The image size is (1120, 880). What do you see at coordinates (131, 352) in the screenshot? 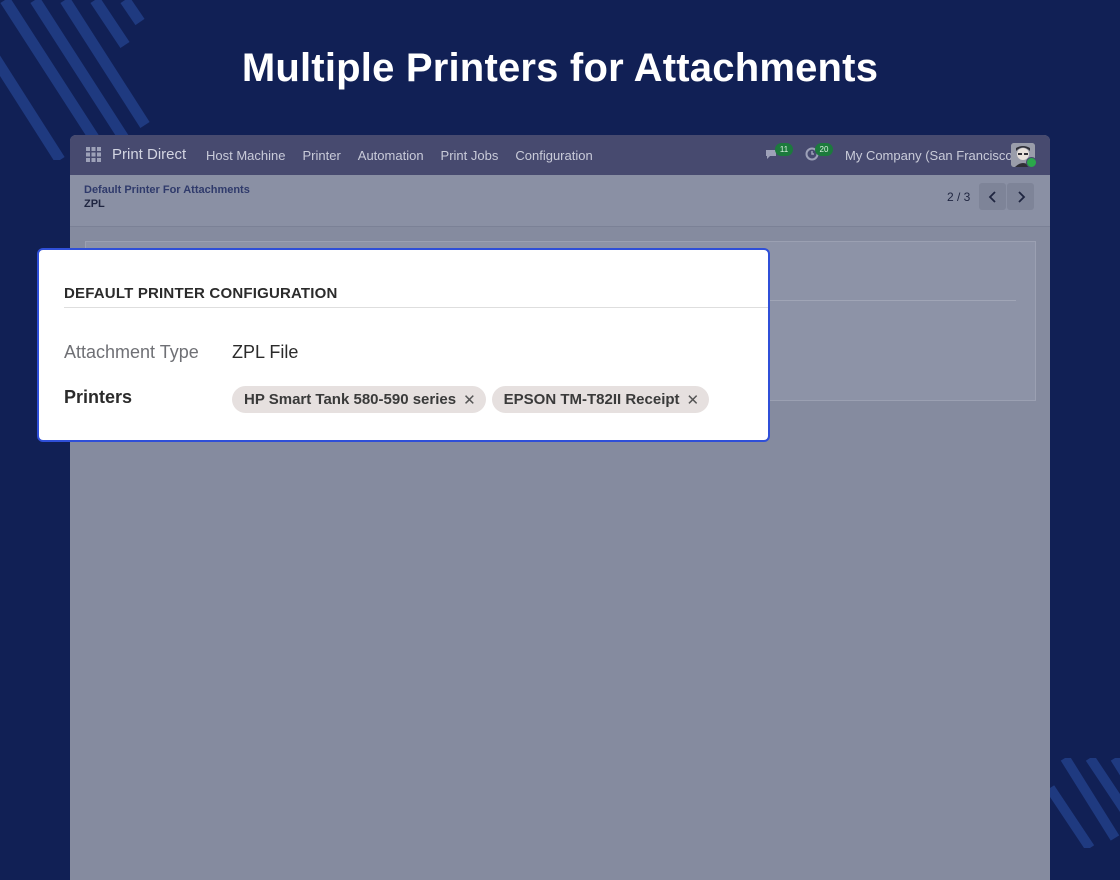
I see `attachment-type-label: Attachment Type` at bounding box center [131, 352].